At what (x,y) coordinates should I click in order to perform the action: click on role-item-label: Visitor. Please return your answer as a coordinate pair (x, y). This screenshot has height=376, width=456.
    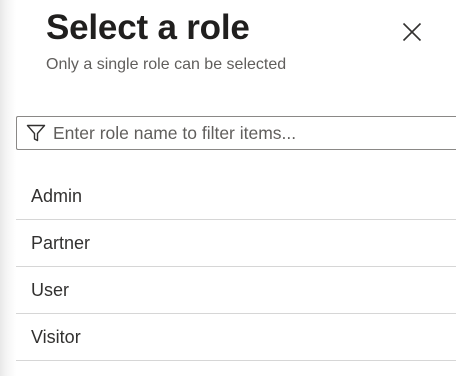
    Looking at the image, I should click on (56, 336).